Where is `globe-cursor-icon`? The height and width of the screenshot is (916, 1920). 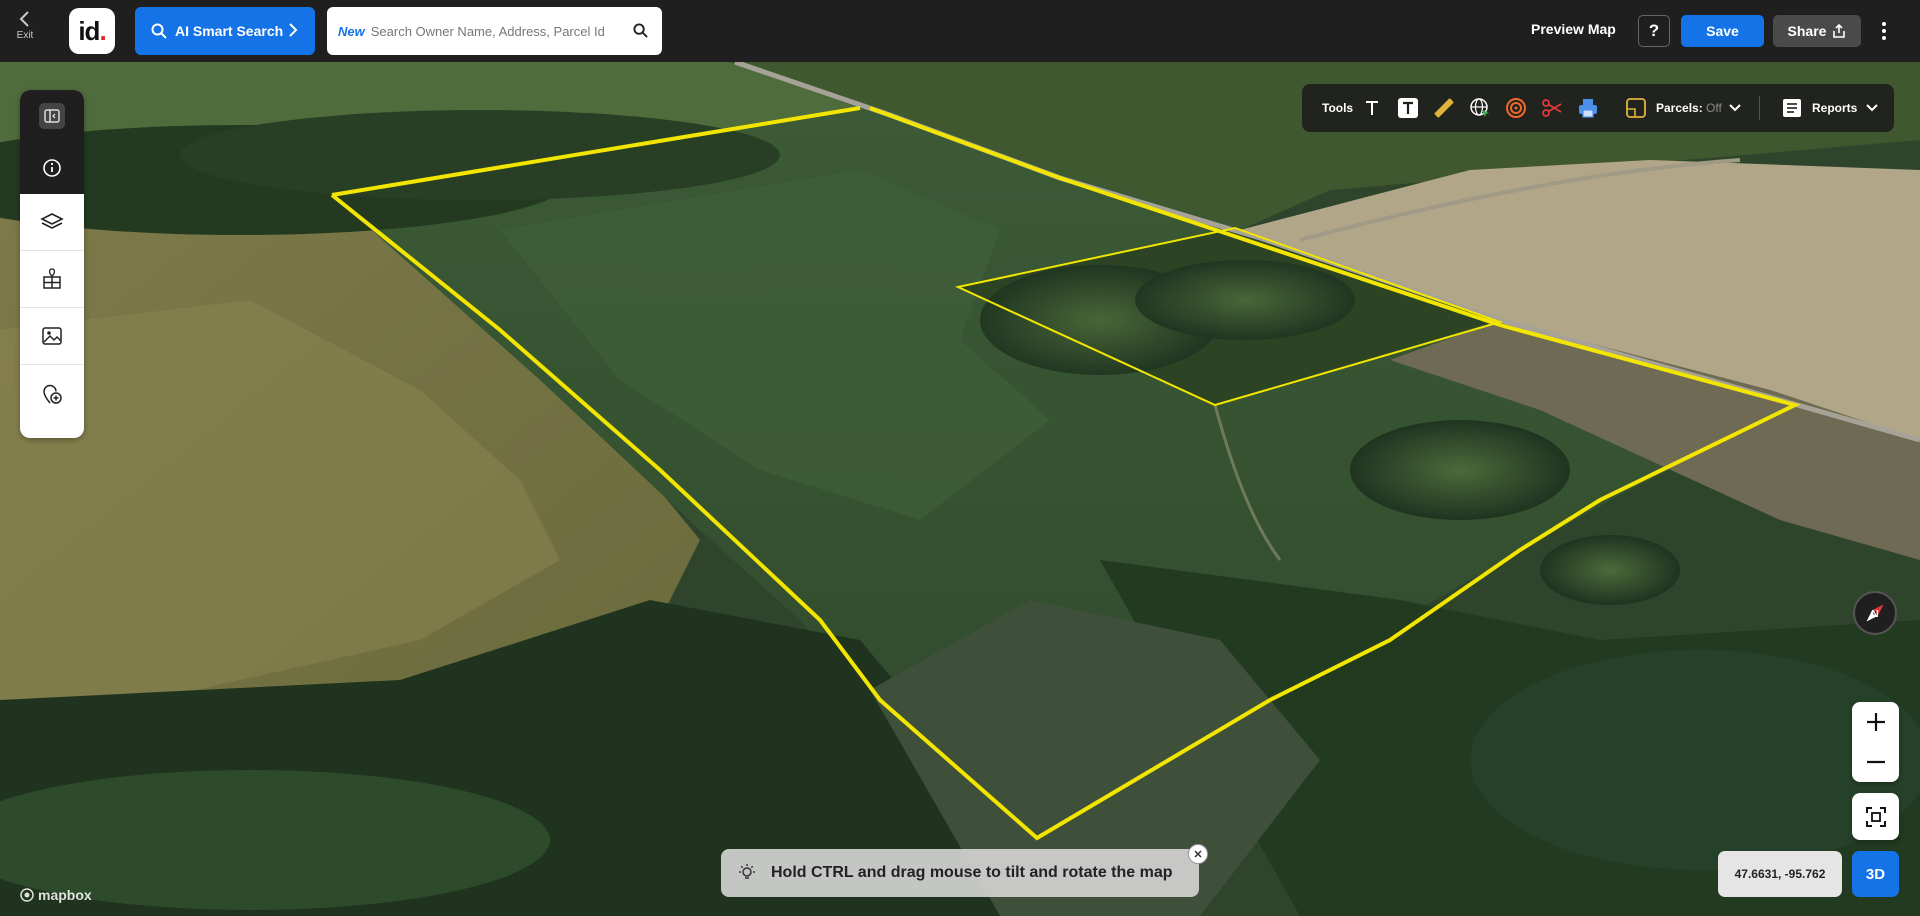
globe-cursor-icon is located at coordinates (1480, 108).